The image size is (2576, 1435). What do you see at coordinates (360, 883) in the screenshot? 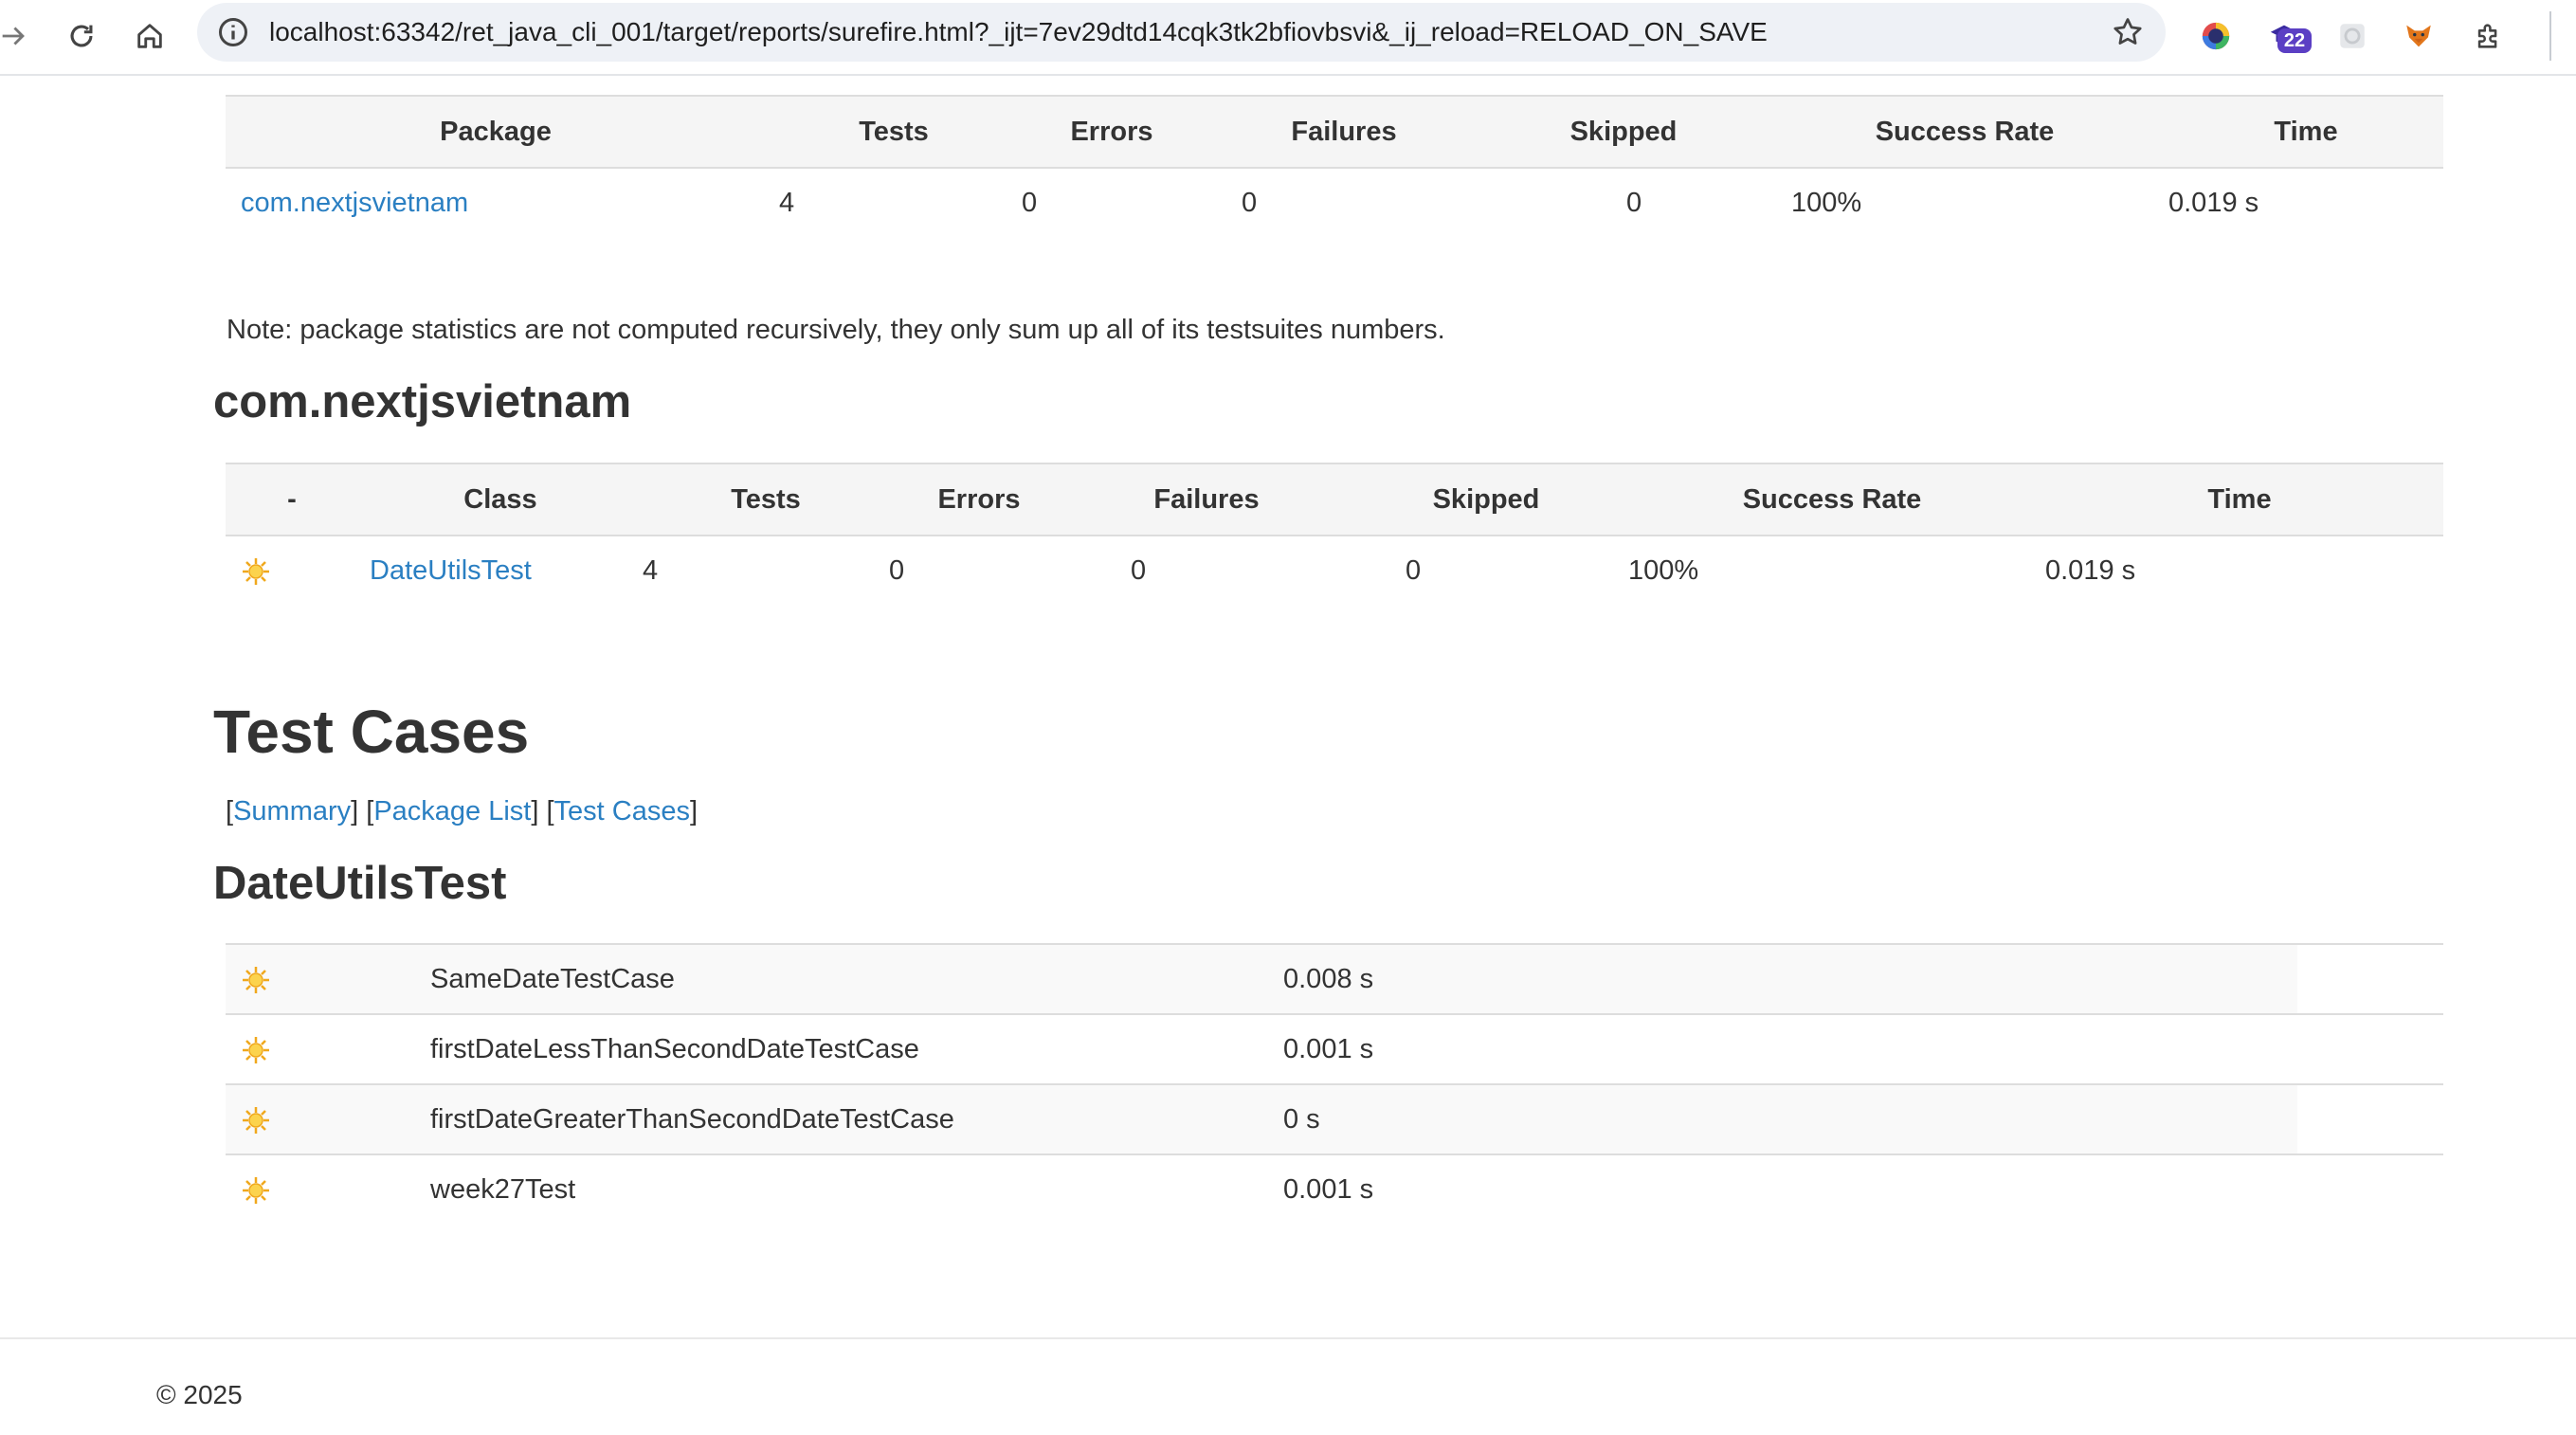
I see `class-section-title: DateUtilsTest` at bounding box center [360, 883].